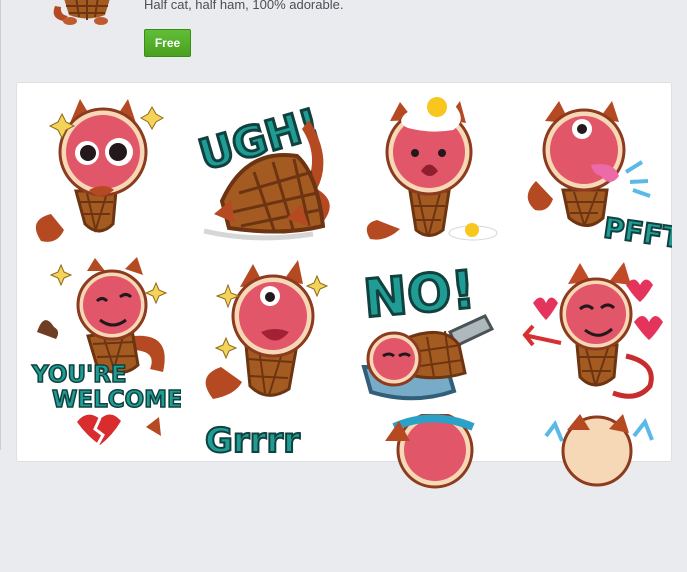  Describe the element at coordinates (116, 399) in the screenshot. I see `svg-text: WELCOME!` at that location.